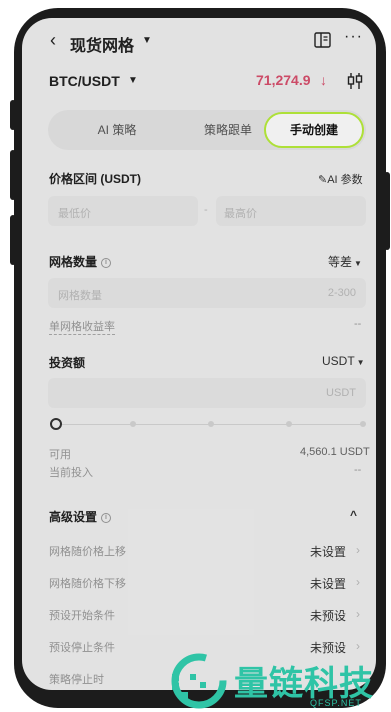  I want to click on more-icon: ···, so click(353, 37).